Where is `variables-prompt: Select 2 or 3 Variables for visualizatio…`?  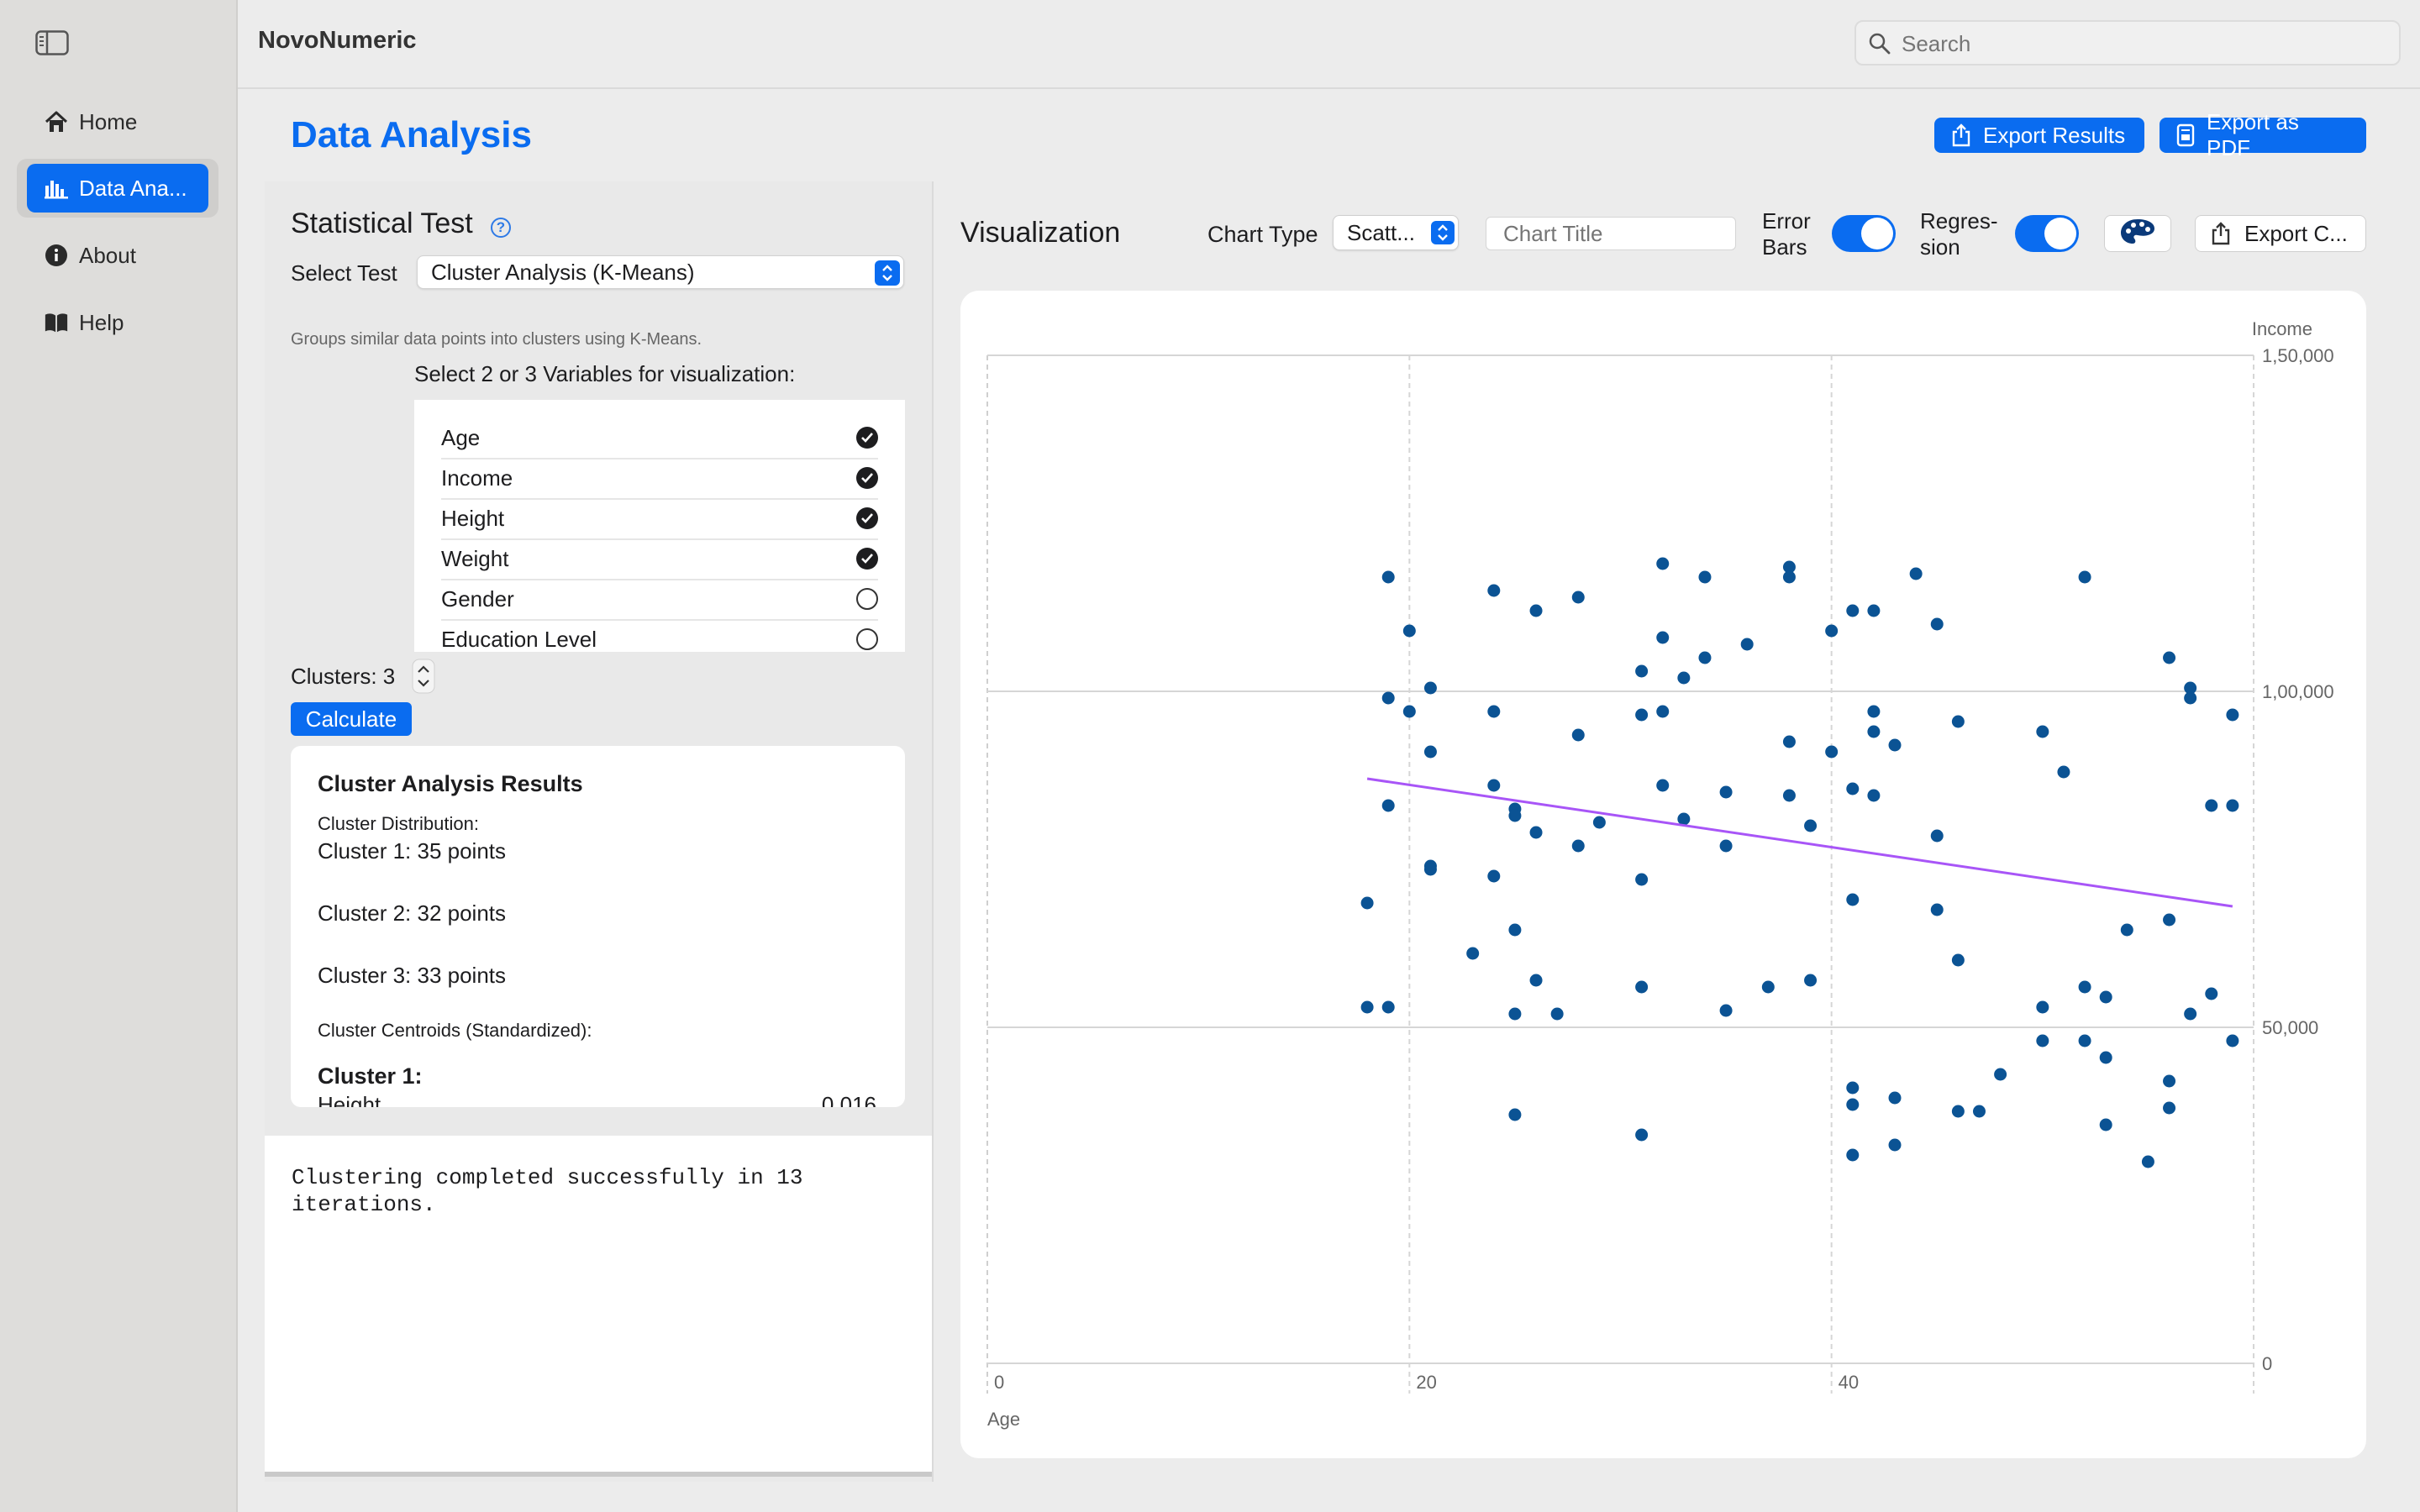
variables-prompt: Select 2 or 3 Variables for visualizatio… is located at coordinates (605, 373).